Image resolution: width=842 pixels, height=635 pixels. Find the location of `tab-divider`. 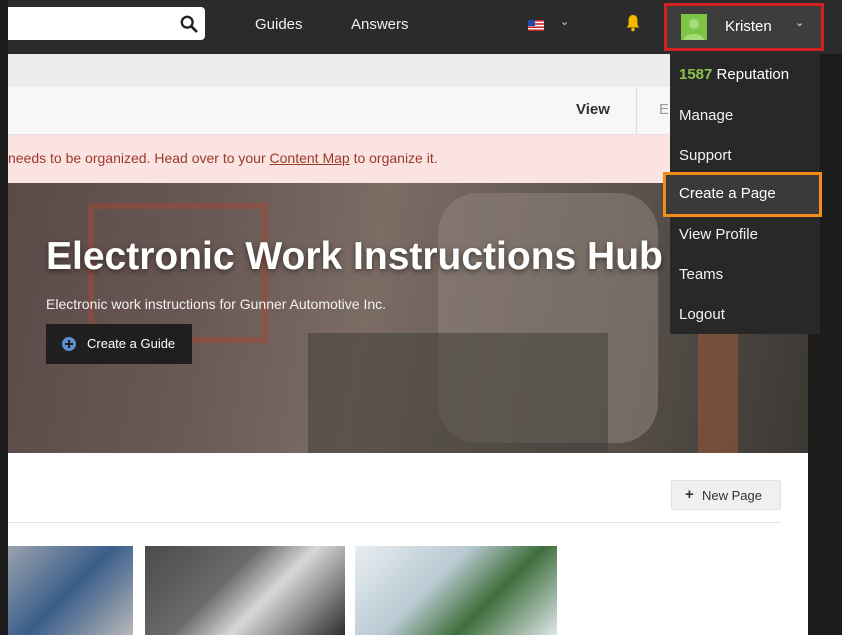

tab-divider is located at coordinates (636, 111).